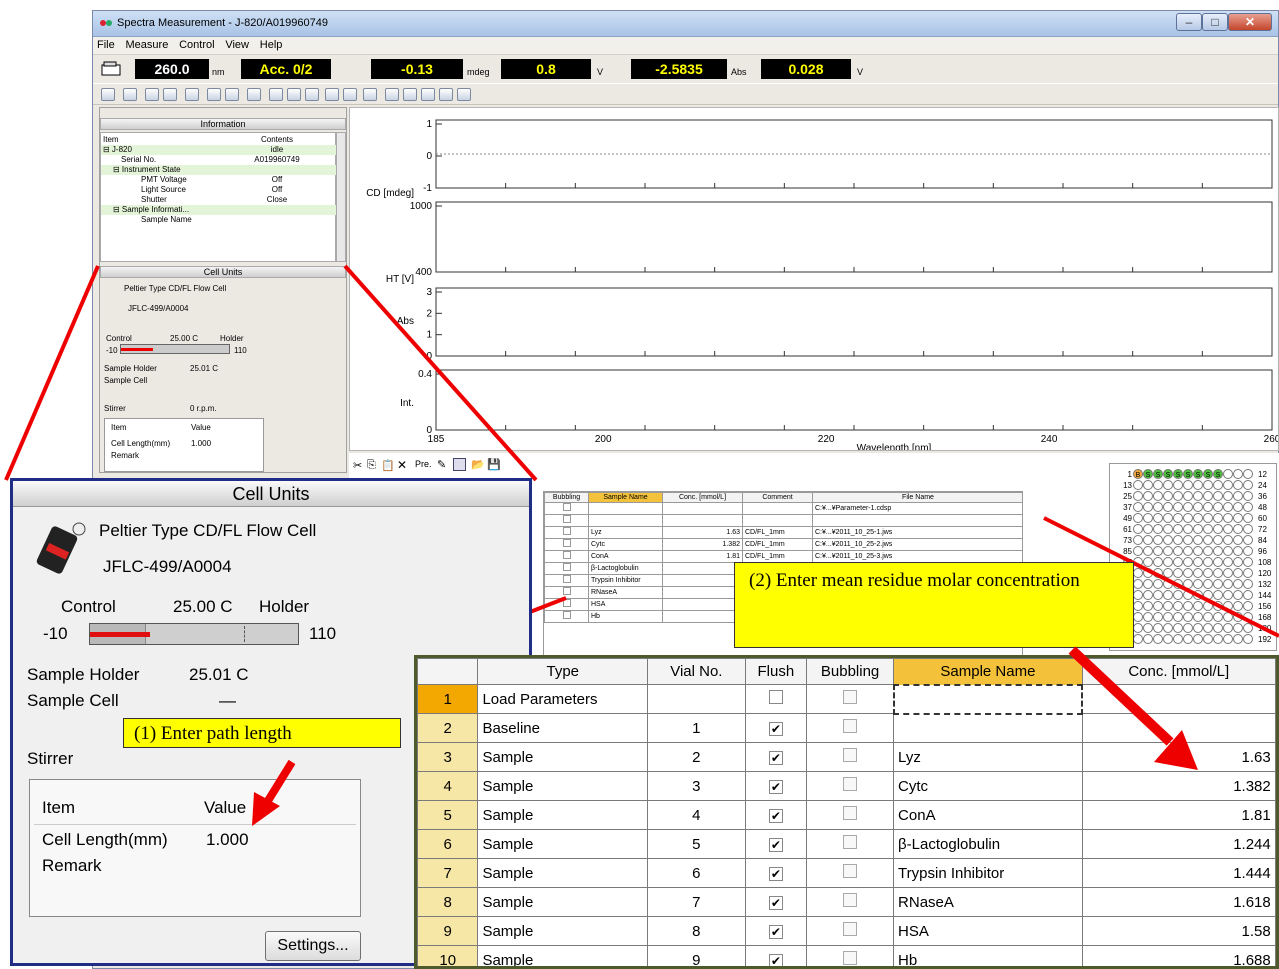 Image resolution: width=1279 pixels, height=969 pixels. I want to click on flag-icon, so click(410, 94).